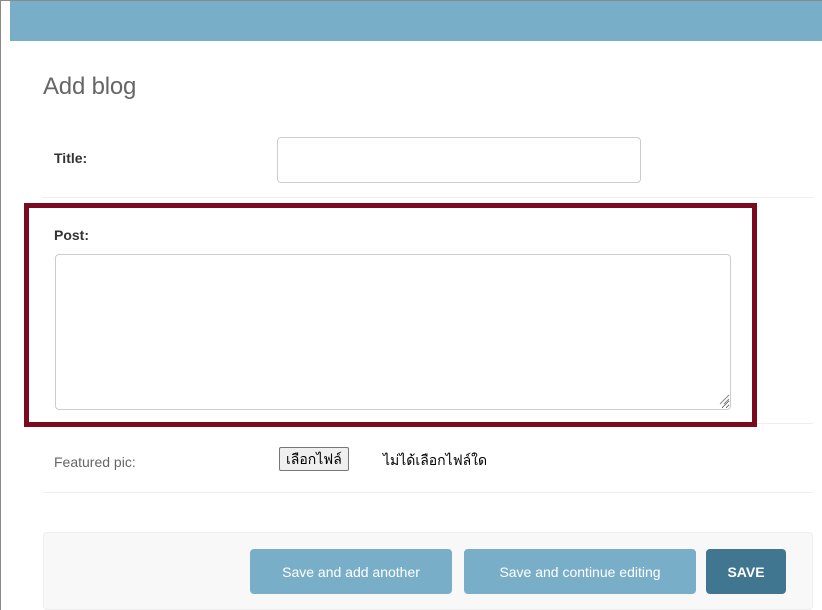 Image resolution: width=822 pixels, height=610 pixels. What do you see at coordinates (314, 459) in the screenshot?
I see `choose-file-button: เลือกไฟล์` at bounding box center [314, 459].